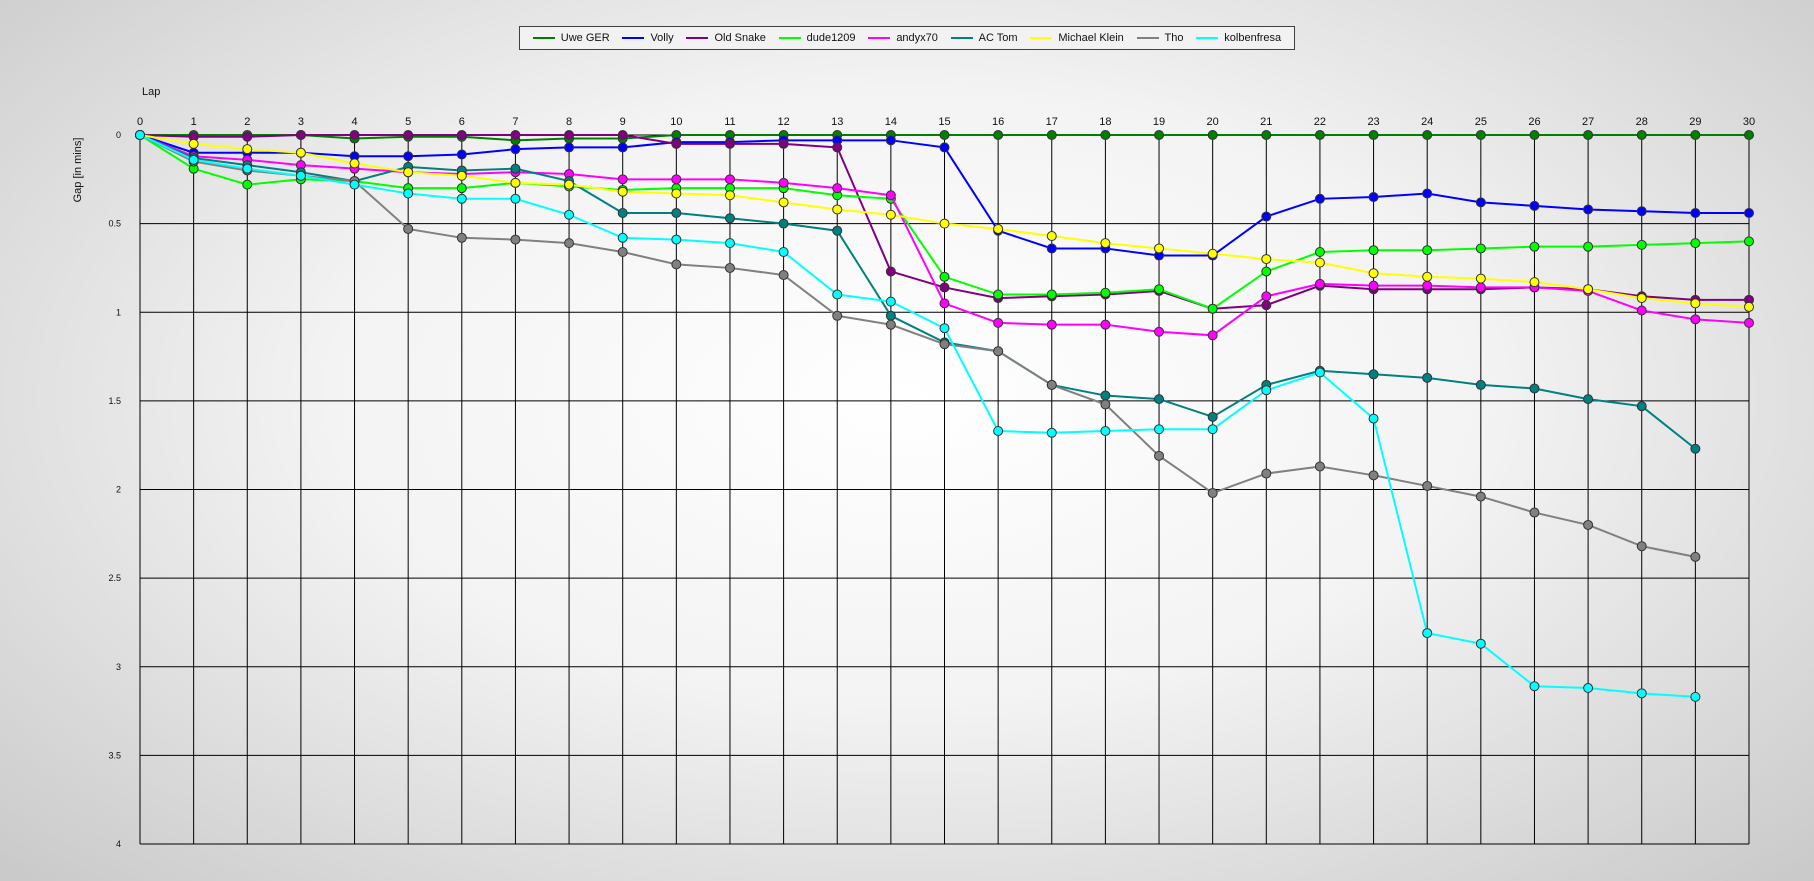 This screenshot has width=1814, height=881. What do you see at coordinates (194, 122) in the screenshot?
I see `x-tick-label: 1` at bounding box center [194, 122].